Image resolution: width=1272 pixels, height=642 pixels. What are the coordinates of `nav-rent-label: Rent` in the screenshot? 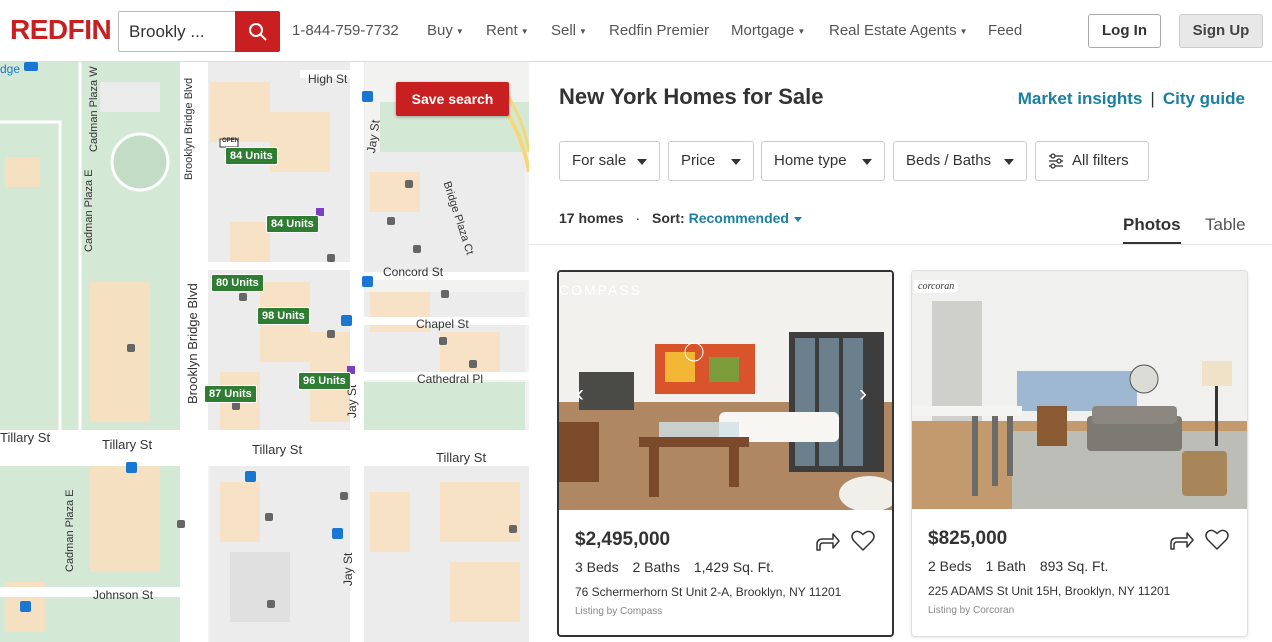 It's located at (502, 30).